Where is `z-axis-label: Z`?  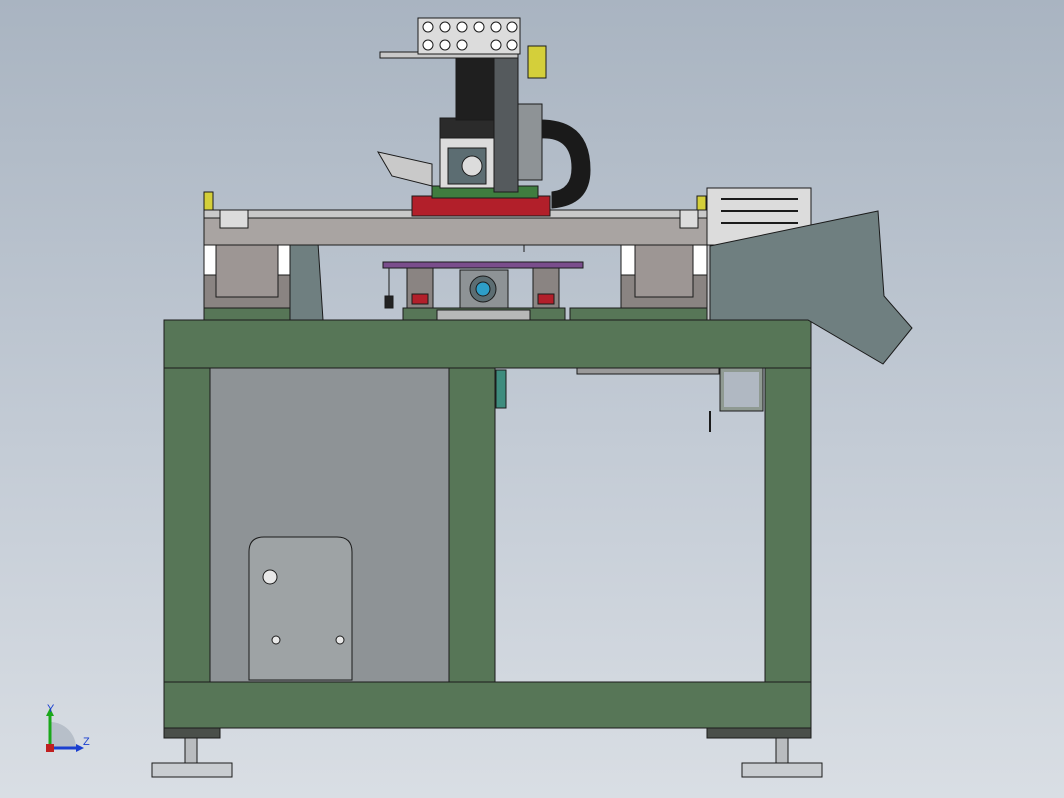
z-axis-label: Z is located at coordinates (86, 742).